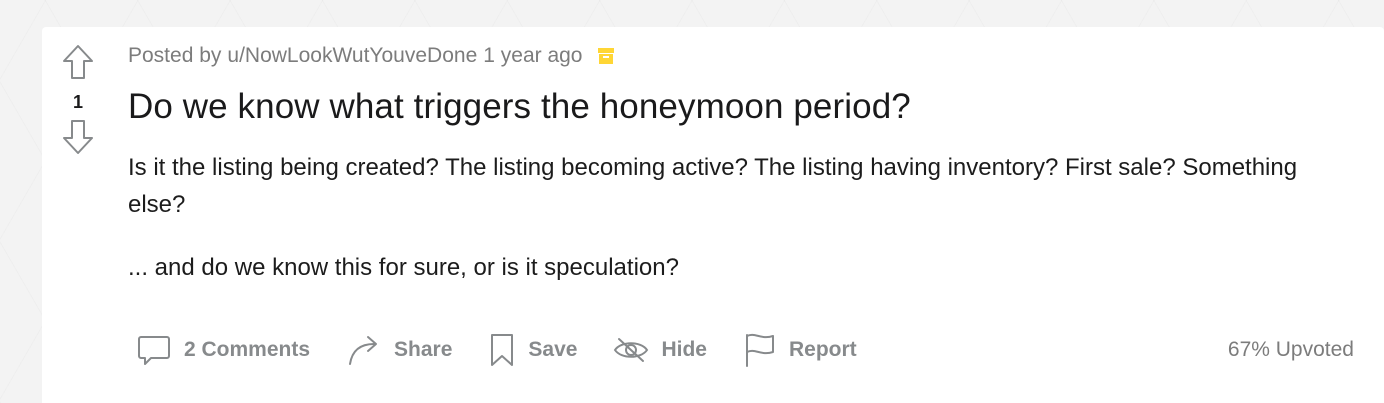 The image size is (1384, 403). Describe the element at coordinates (553, 349) in the screenshot. I see `save-label: Save` at that location.